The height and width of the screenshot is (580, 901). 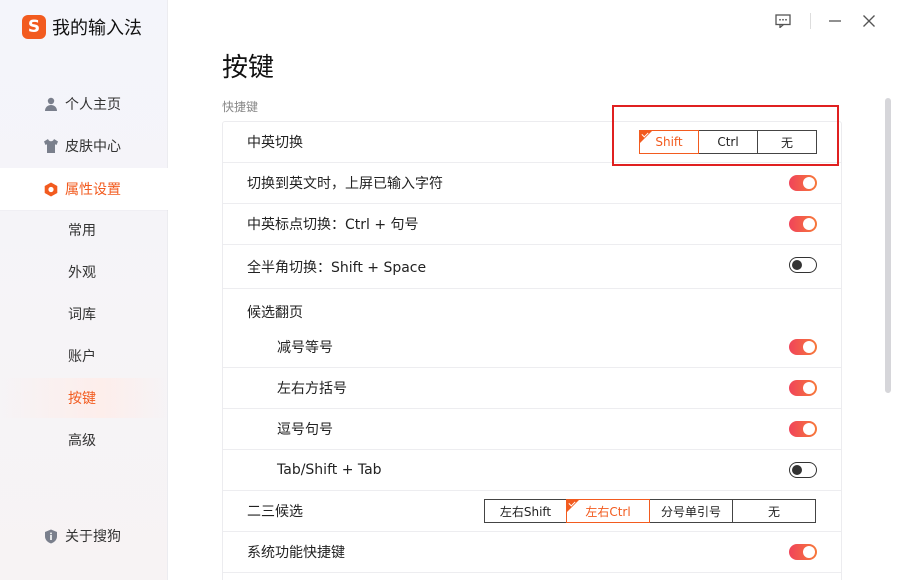 What do you see at coordinates (275, 312) in the screenshot?
I see `setting-group-label: 候选翻页` at bounding box center [275, 312].